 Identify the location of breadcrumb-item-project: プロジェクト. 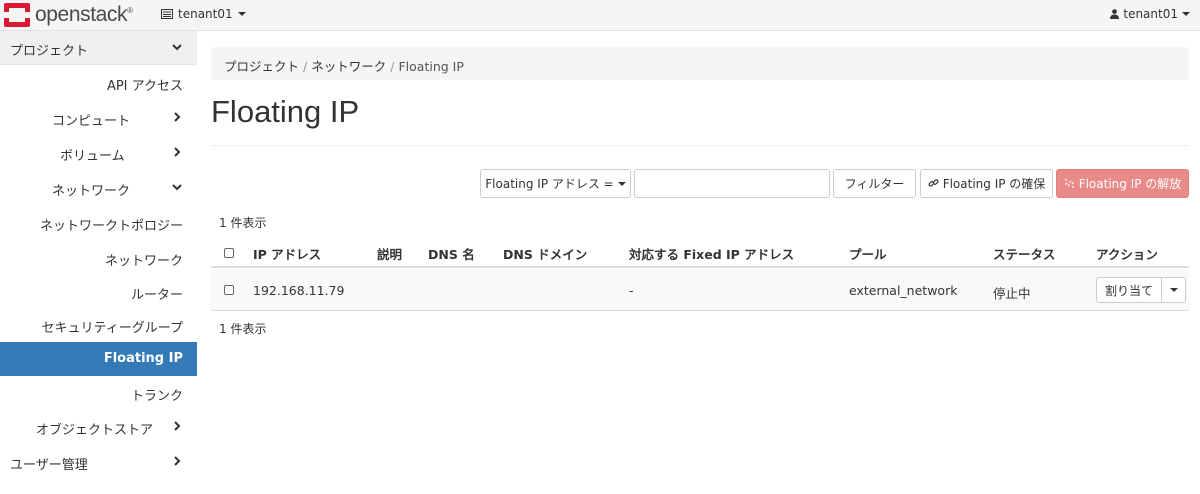
(261, 66).